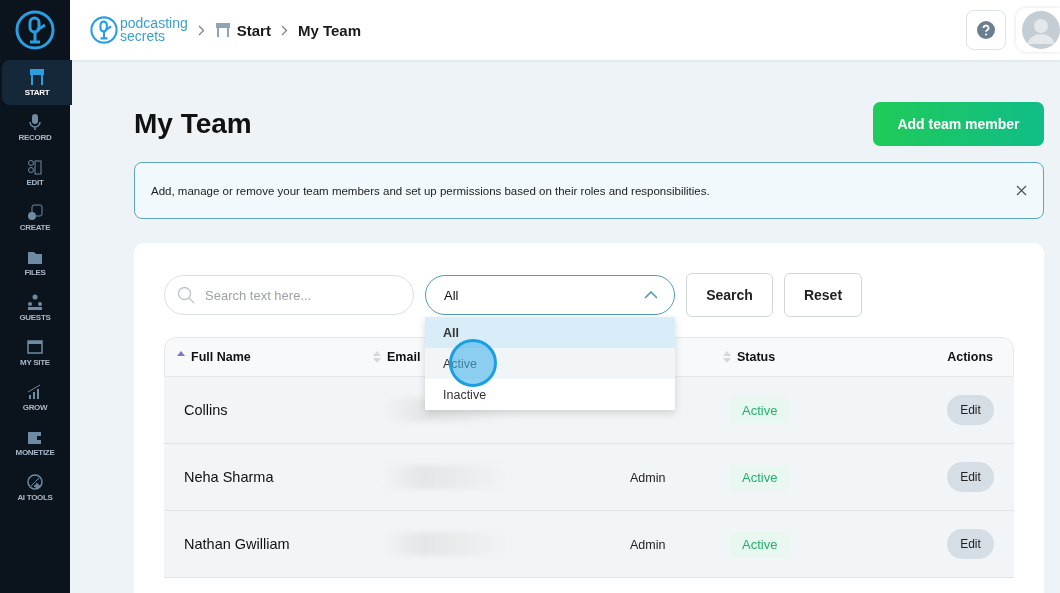  I want to click on sidebar-item: EDIT, so click(35, 172).